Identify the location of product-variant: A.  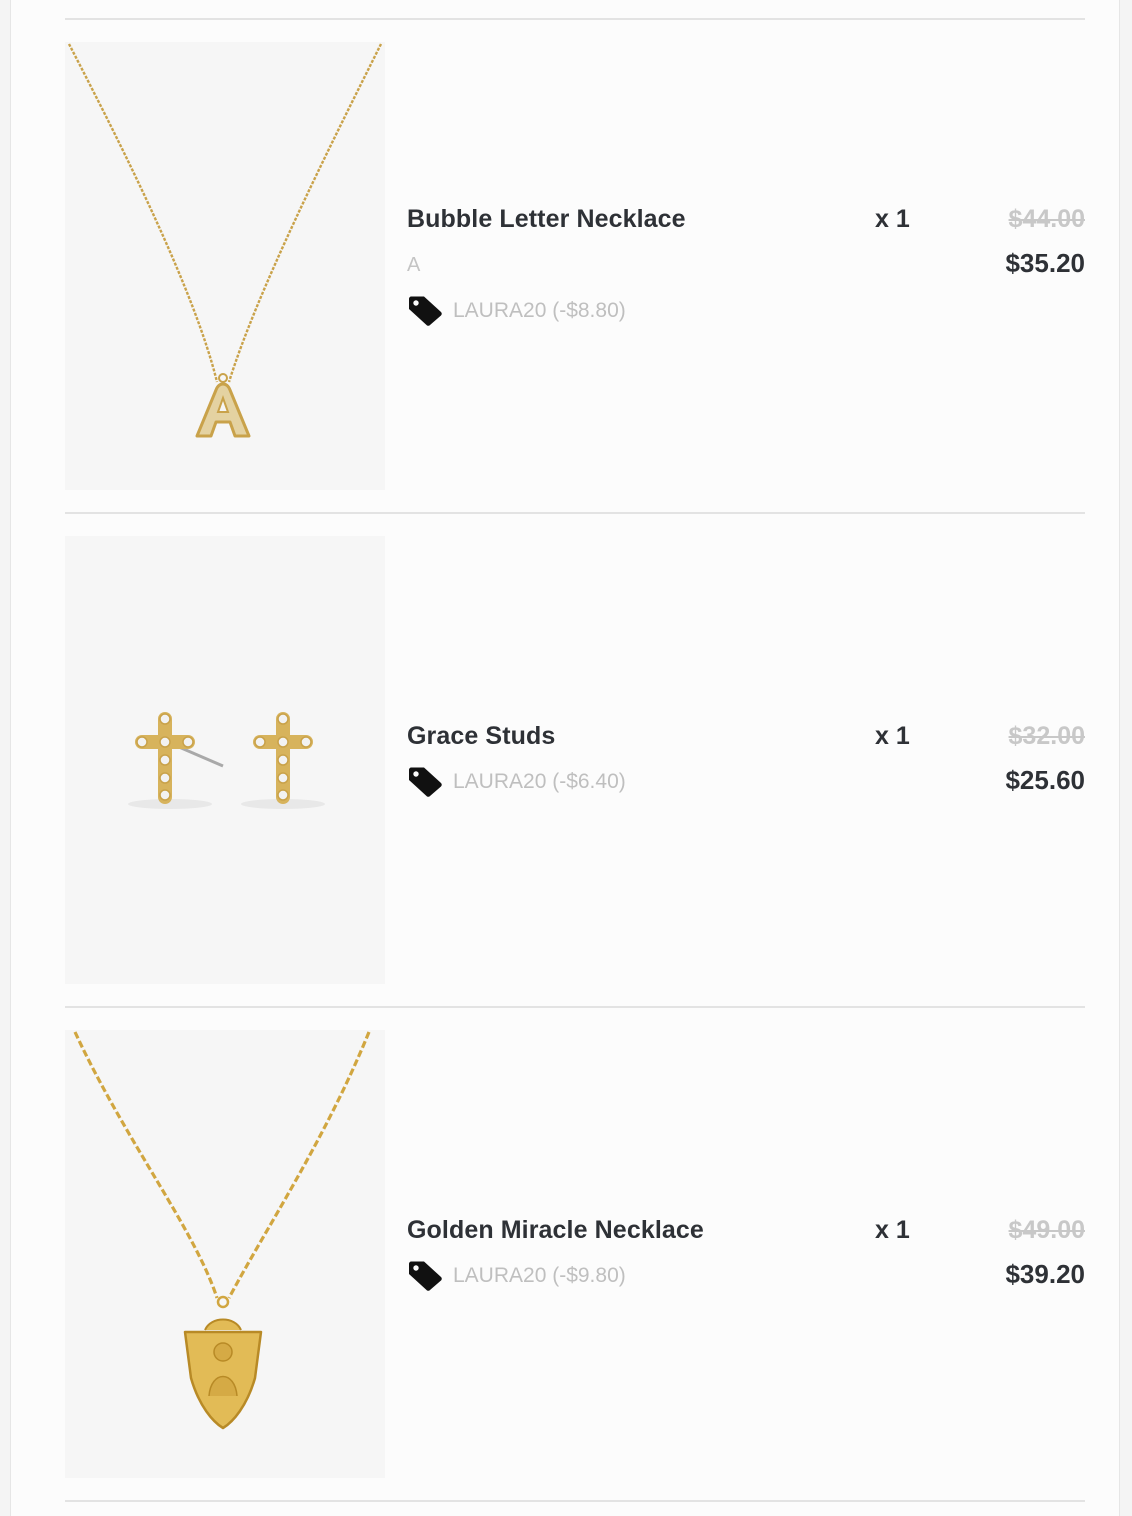
(414, 265).